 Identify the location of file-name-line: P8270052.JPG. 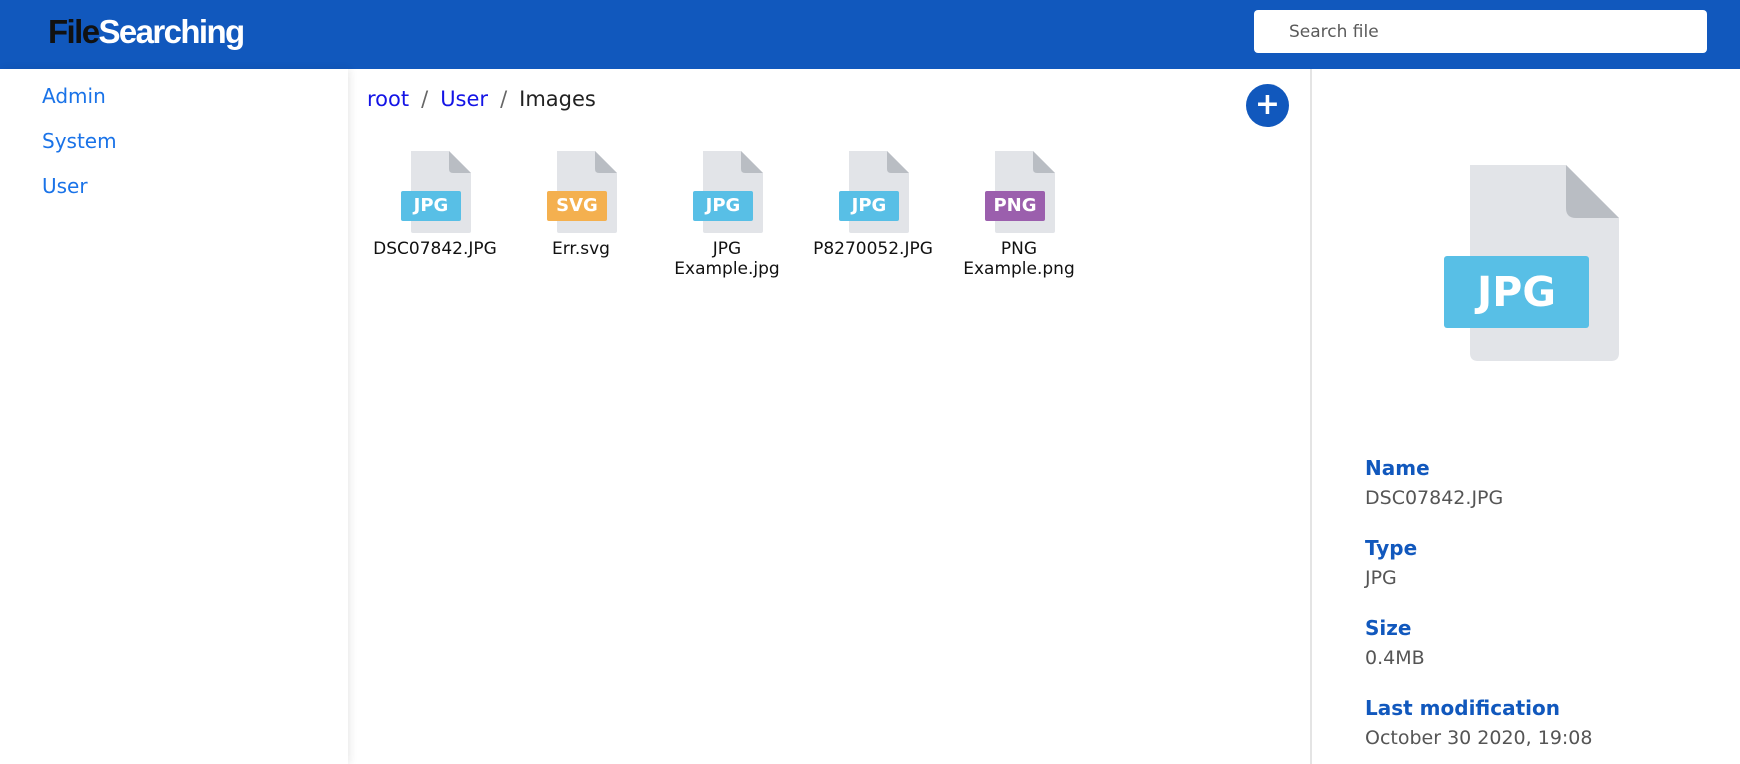
(873, 249).